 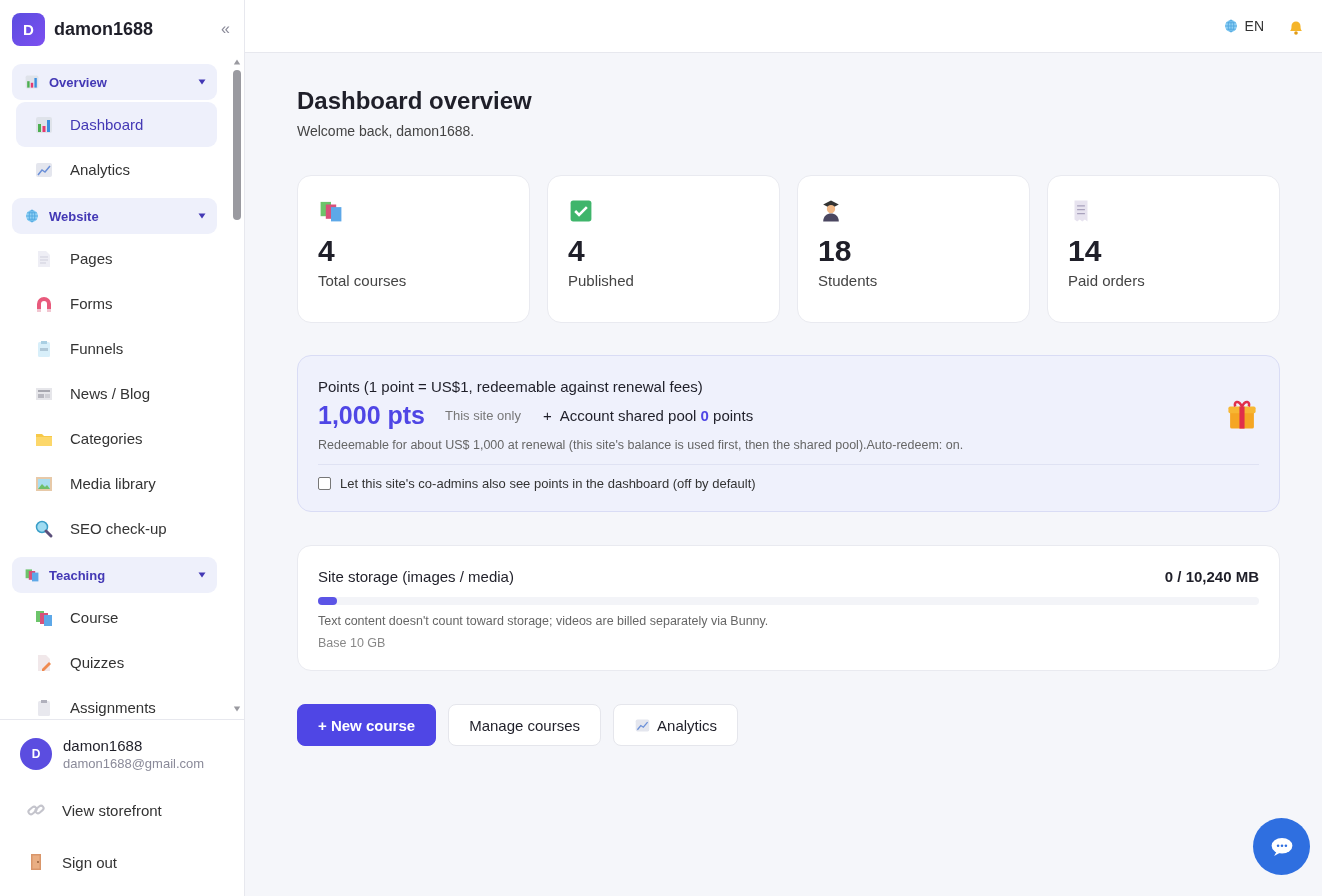 What do you see at coordinates (544, 621) in the screenshot?
I see `storage-note: Text content doesn't count toward storage; videos are billed separately via Bunny.` at bounding box center [544, 621].